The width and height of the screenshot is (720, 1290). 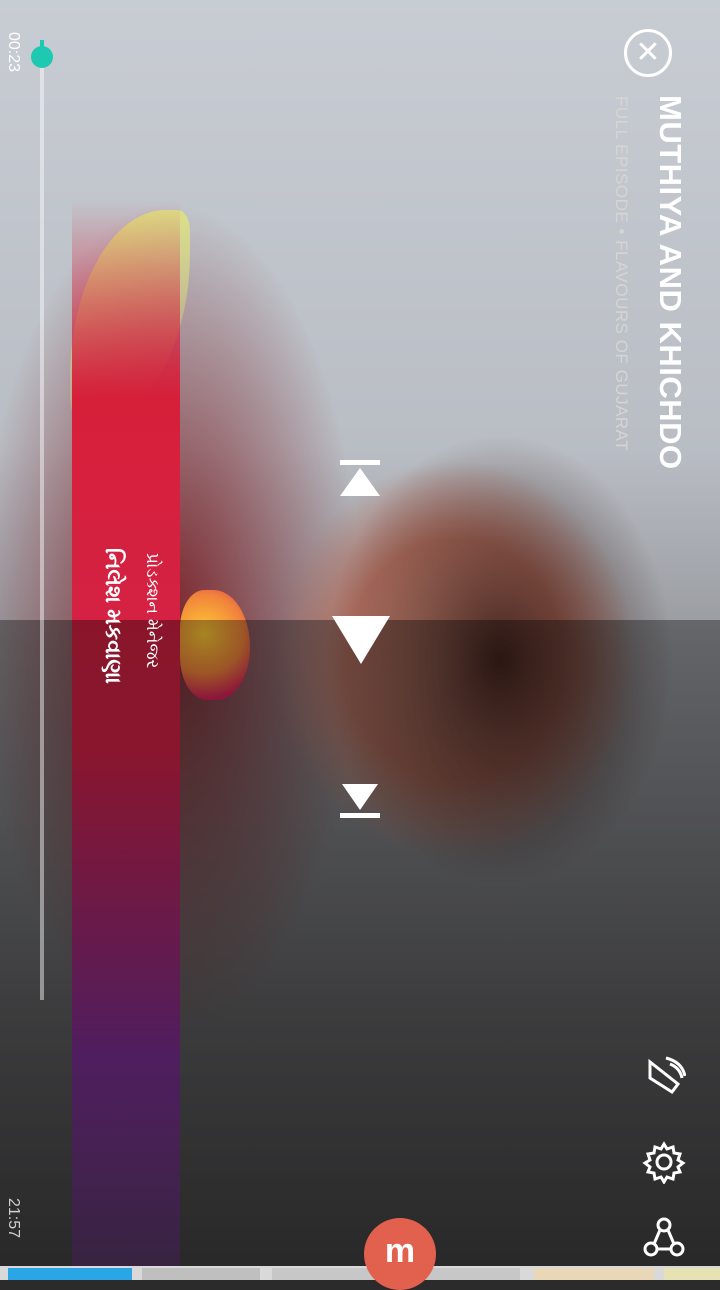 I want to click on settings-button, so click(x=664, y=1162).